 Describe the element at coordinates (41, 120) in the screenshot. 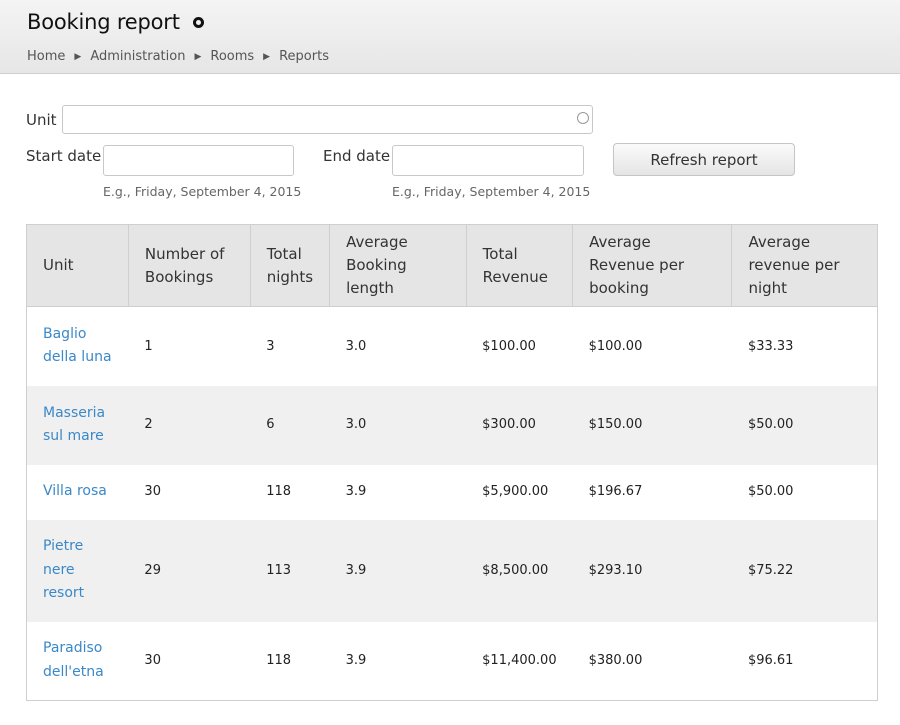

I see `unit-label: Unit` at that location.